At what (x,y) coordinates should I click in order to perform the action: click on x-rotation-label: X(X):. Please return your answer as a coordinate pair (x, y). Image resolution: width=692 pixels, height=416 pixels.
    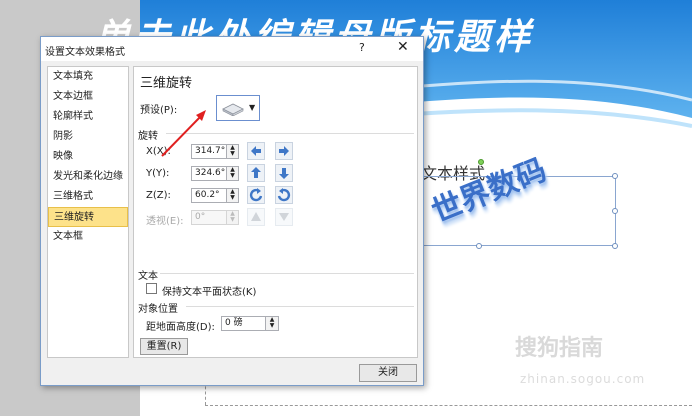
    Looking at the image, I should click on (158, 151).